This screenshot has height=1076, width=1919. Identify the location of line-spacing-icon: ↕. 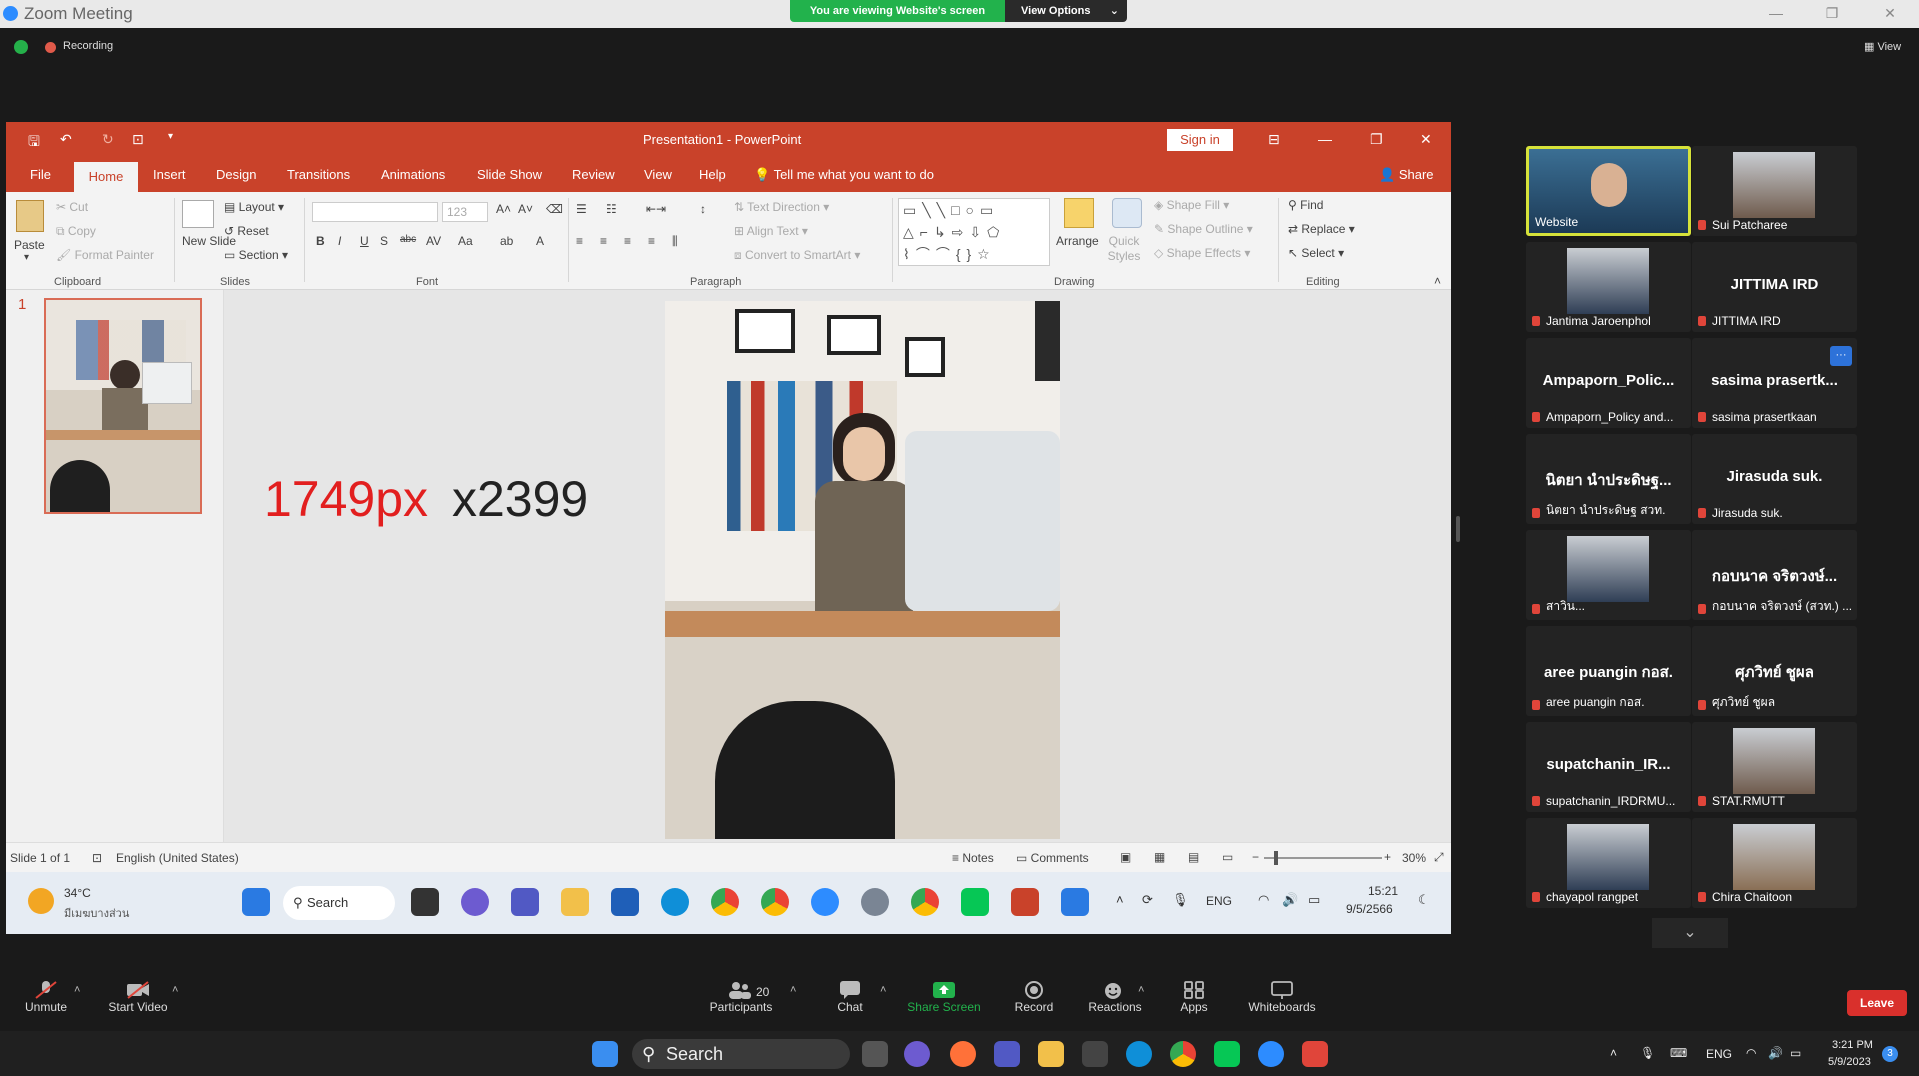
(703, 209).